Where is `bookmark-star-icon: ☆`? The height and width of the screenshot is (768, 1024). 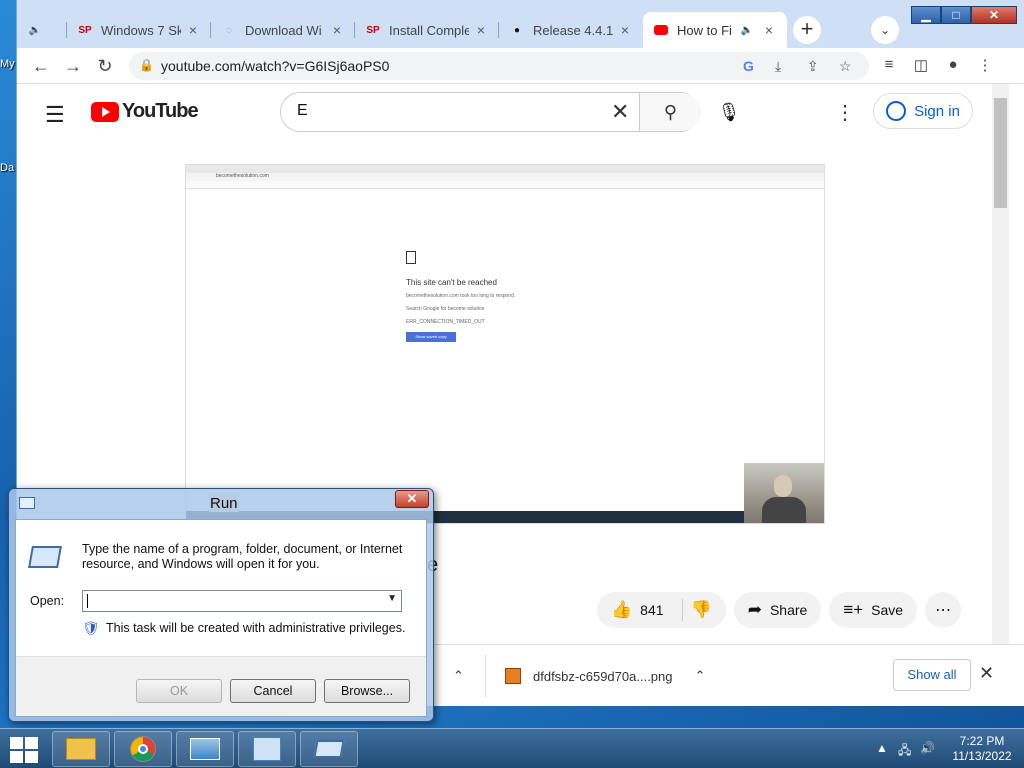
bookmark-star-icon: ☆ is located at coordinates (845, 66).